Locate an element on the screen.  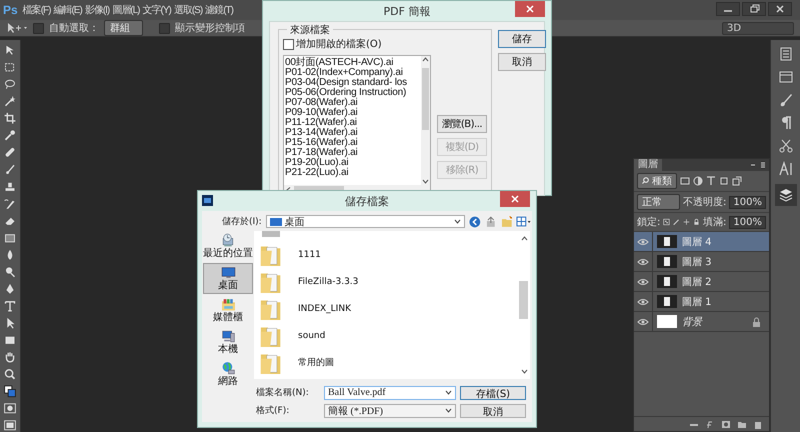
panel-tab: 圖層 is located at coordinates (648, 165).